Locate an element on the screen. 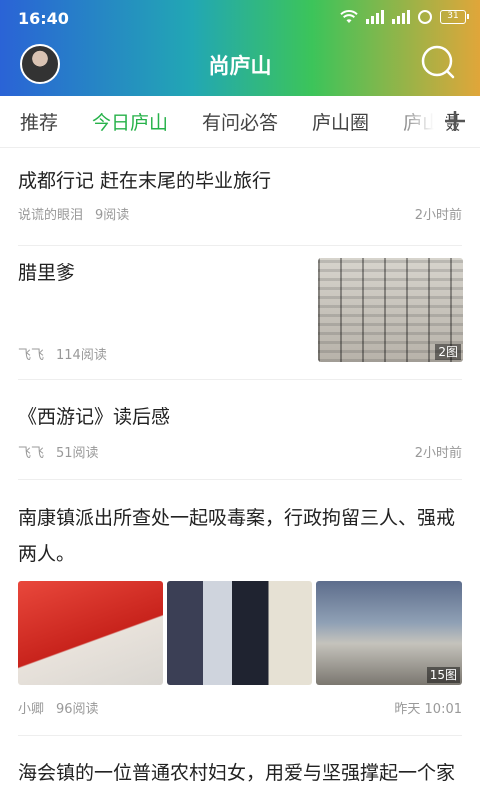 The height and width of the screenshot is (806, 480). item-meta: 飞飞 114阅读 is located at coordinates (62, 353).